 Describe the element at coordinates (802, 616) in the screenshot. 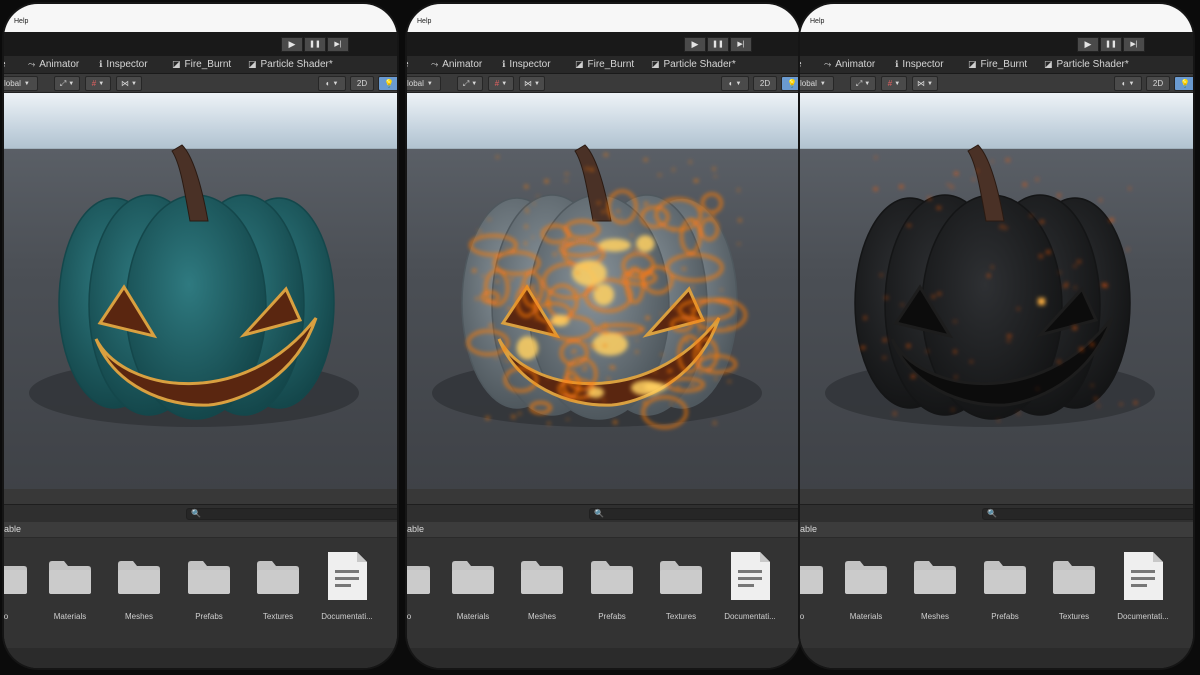

I see `asset-label: o` at that location.